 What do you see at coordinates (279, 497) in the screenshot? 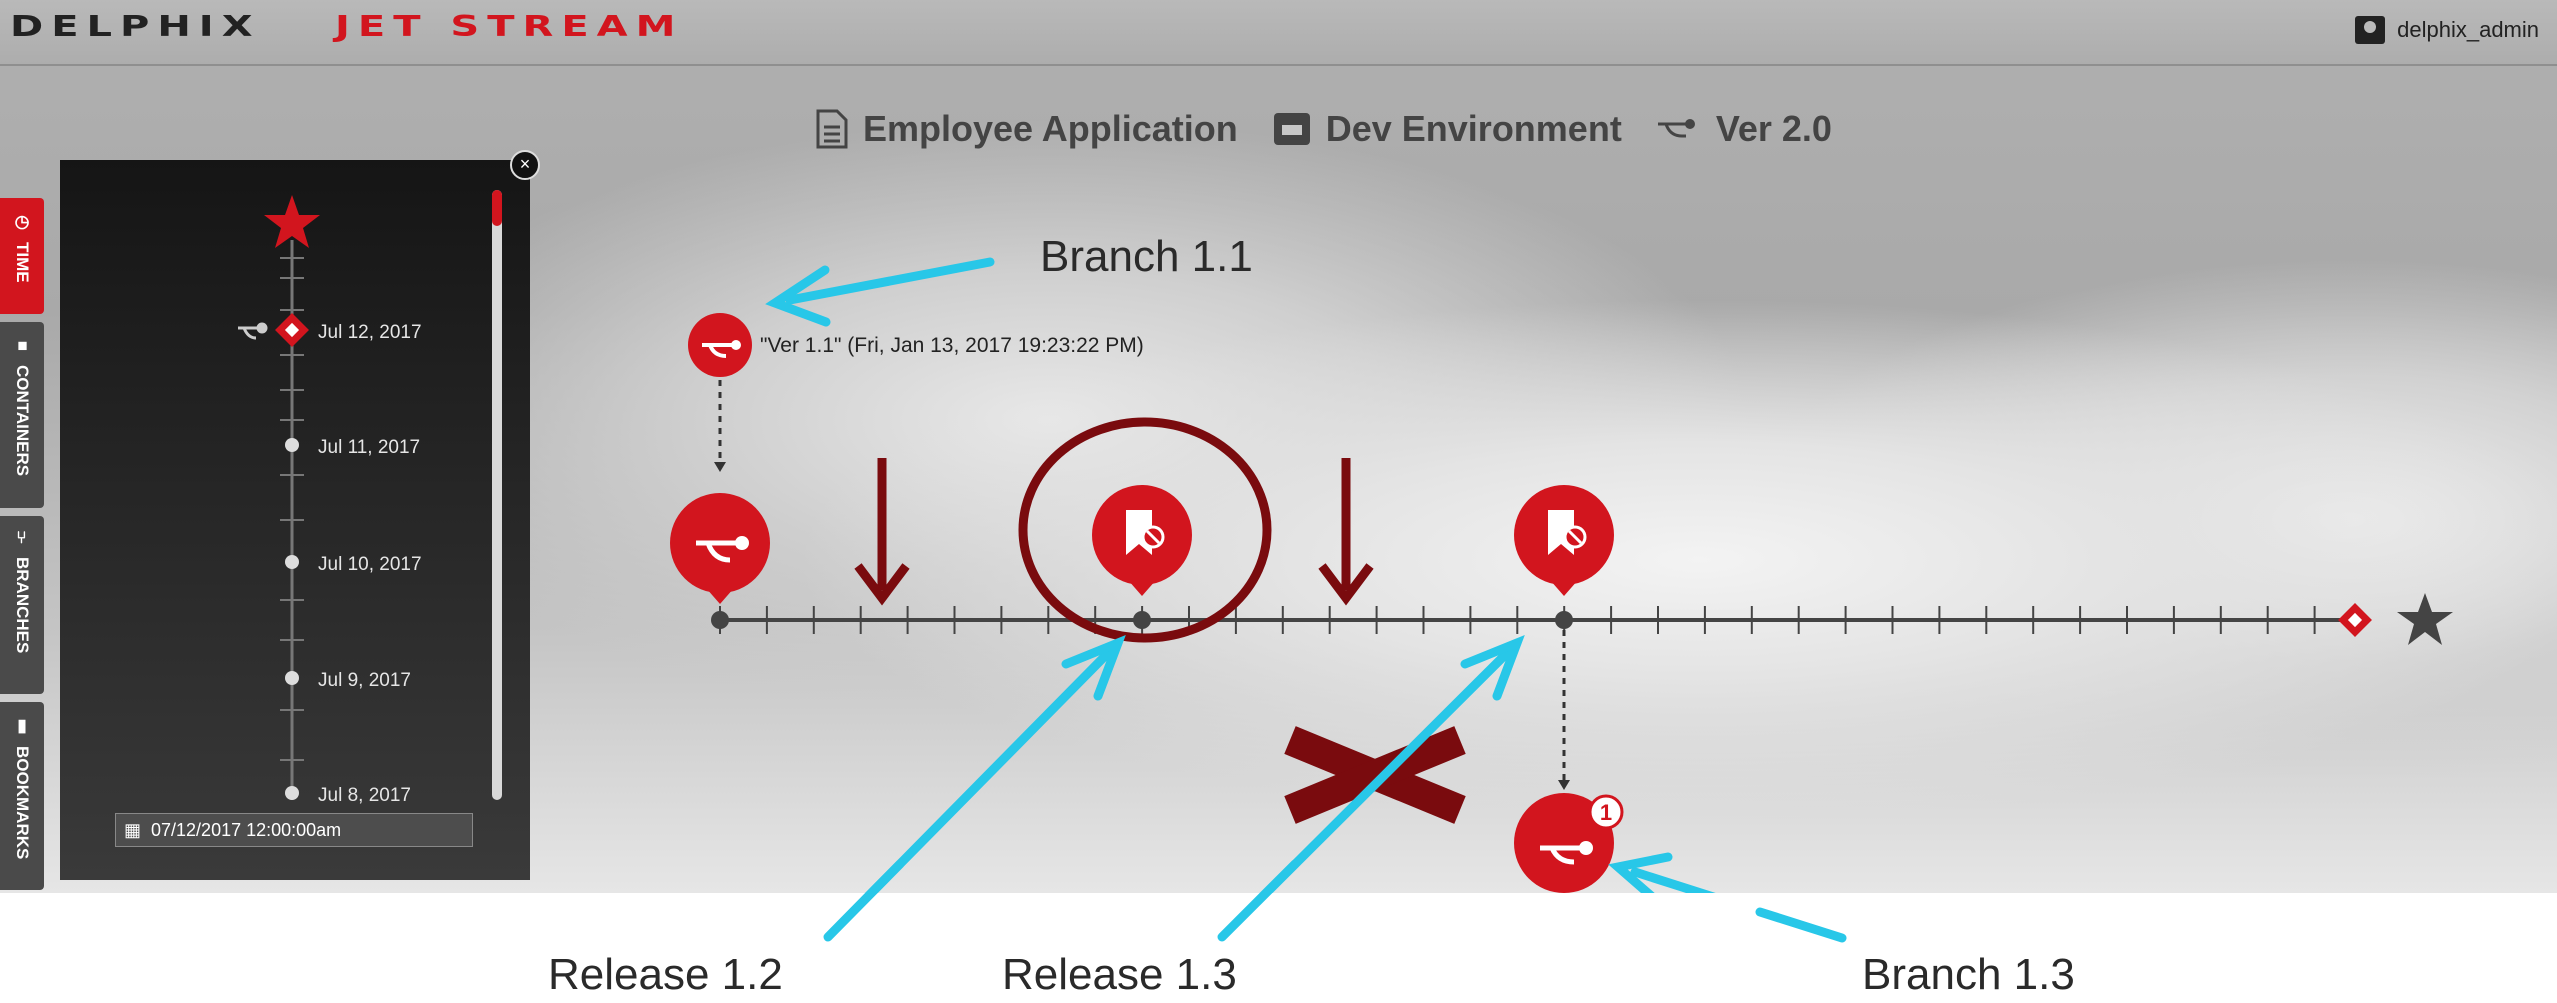
I see `panel-timeline` at bounding box center [279, 497].